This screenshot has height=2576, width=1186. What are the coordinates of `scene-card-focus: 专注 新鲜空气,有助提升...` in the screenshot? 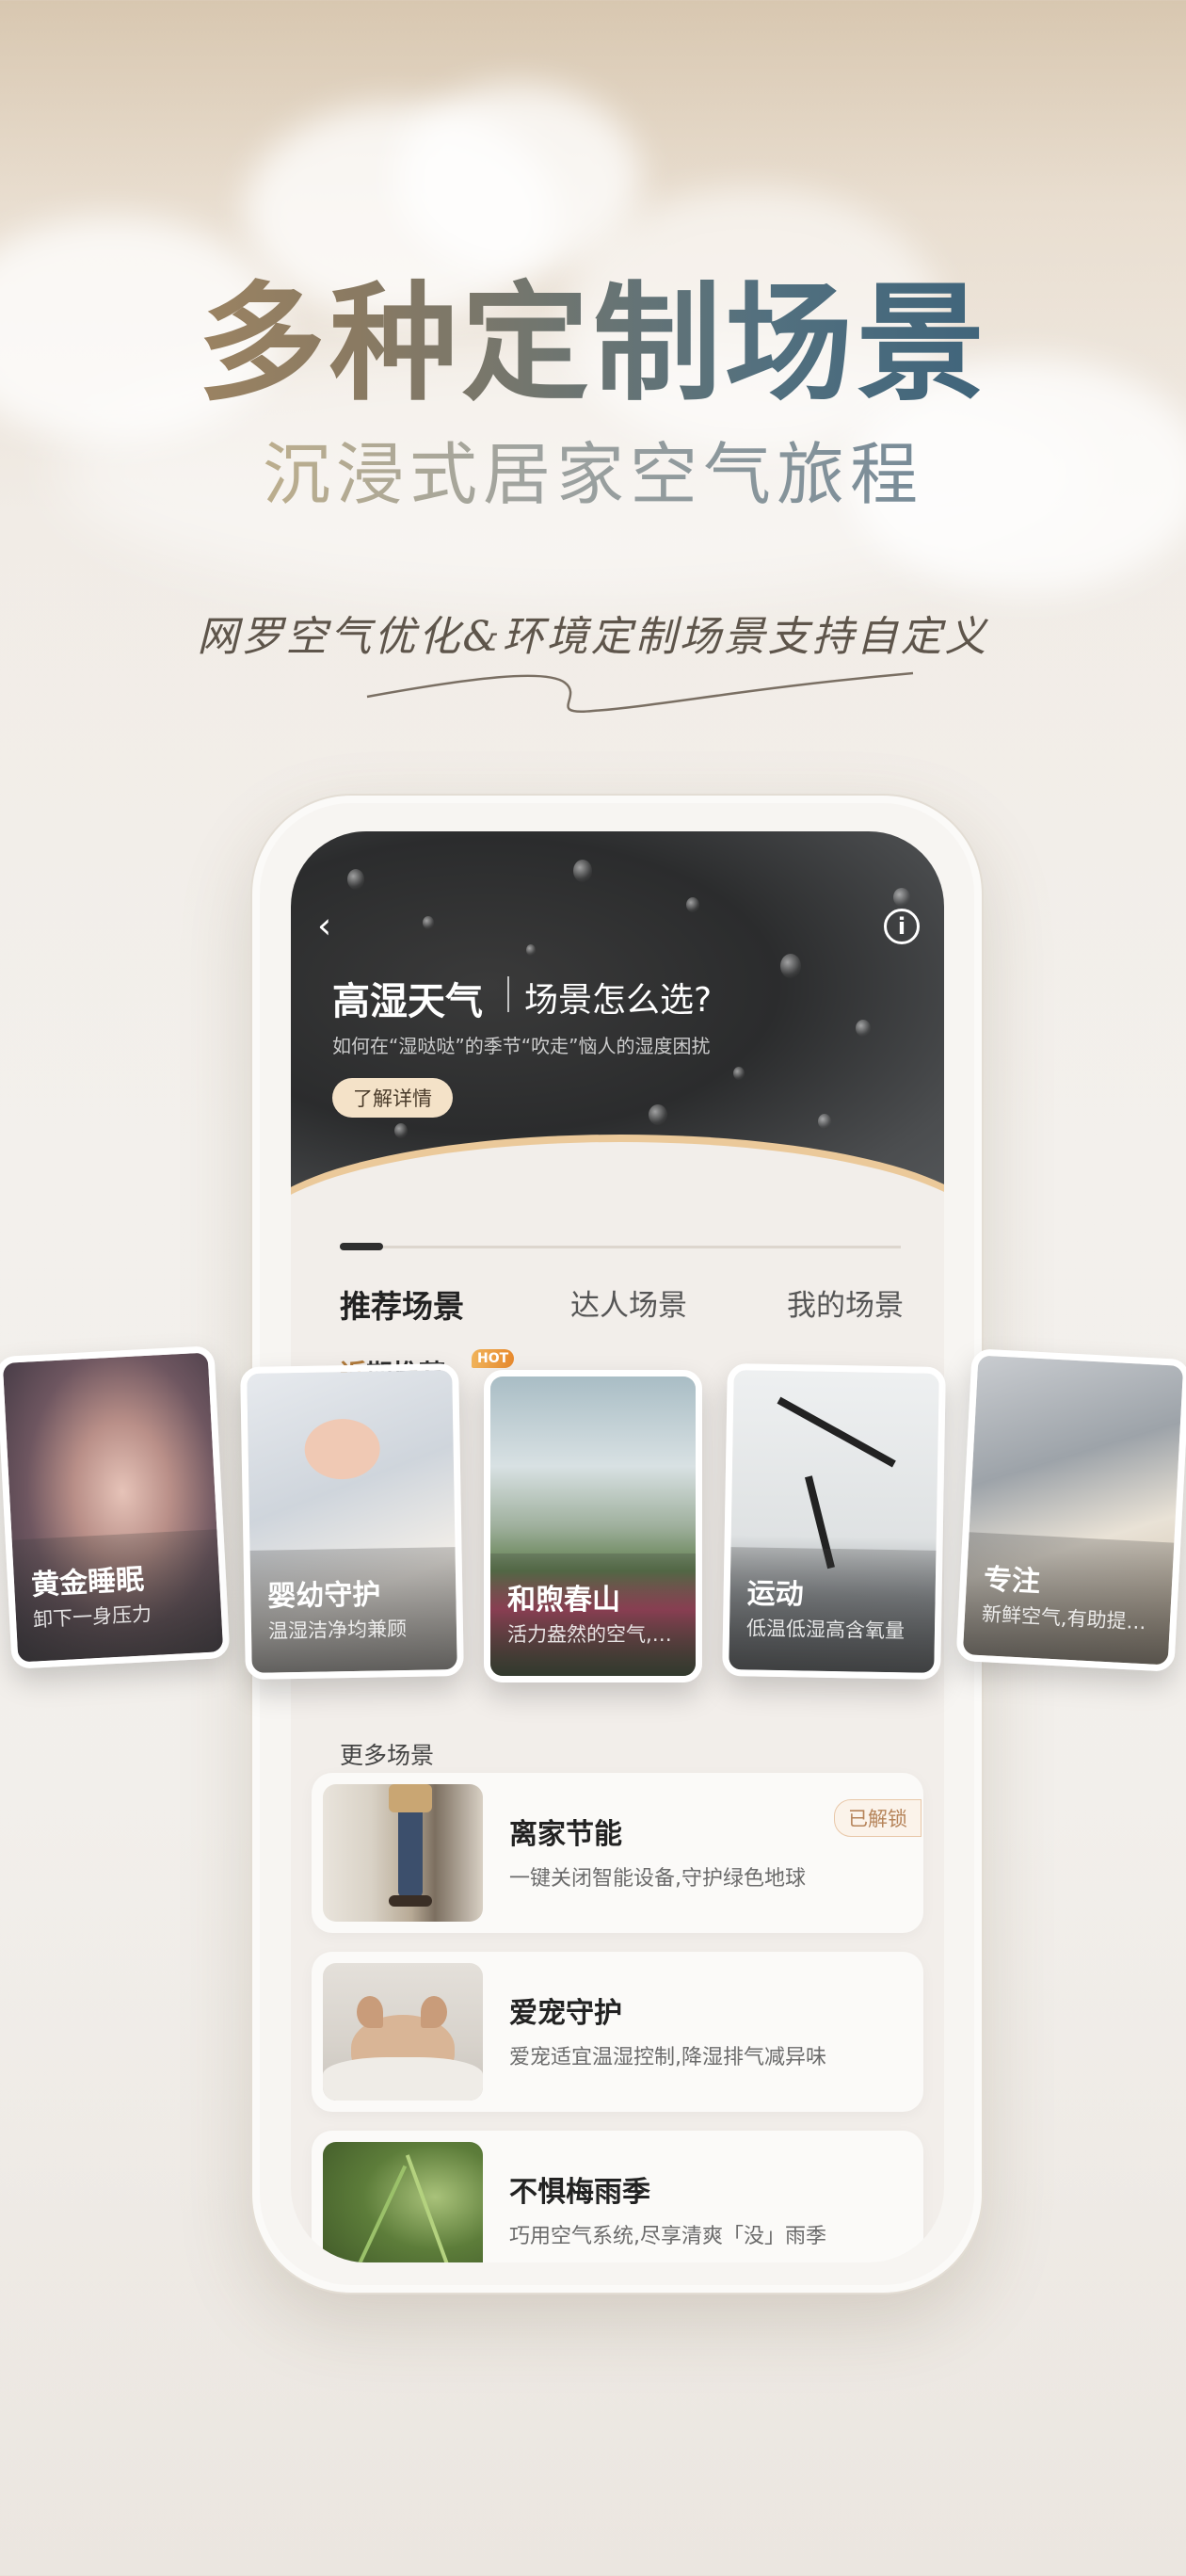 It's located at (1070, 1510).